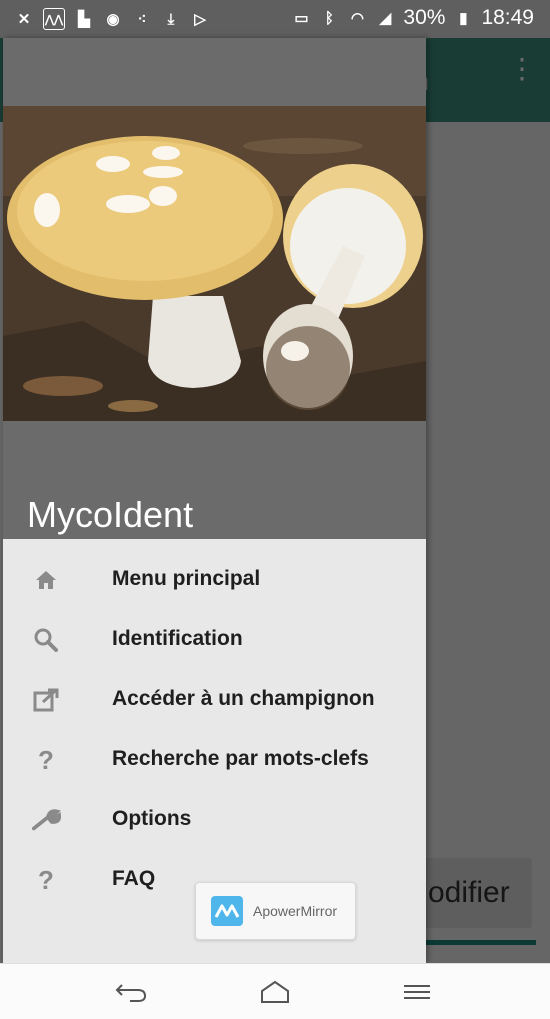 This screenshot has height=1019, width=550. I want to click on notification-icons: ✕ ⋀⋀ ▙ ◉ ⁖ ⤓ ▷, so click(112, 19).